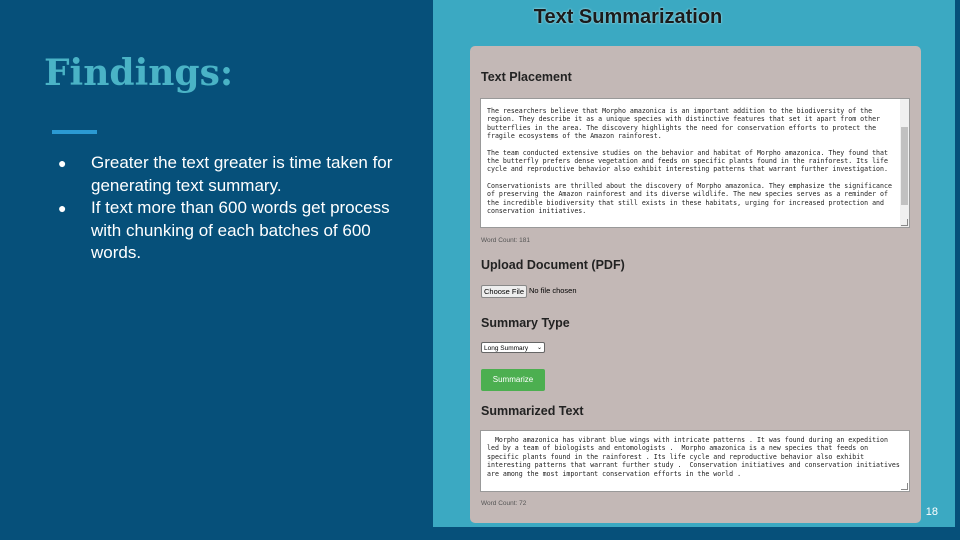 The width and height of the screenshot is (960, 540). I want to click on text-placement-label: Text Placement, so click(526, 77).